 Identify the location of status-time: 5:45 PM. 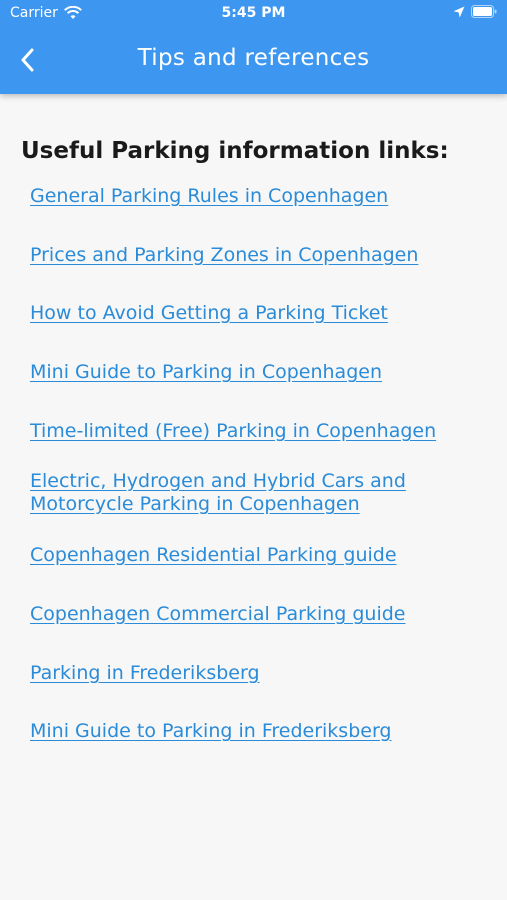
(253, 13).